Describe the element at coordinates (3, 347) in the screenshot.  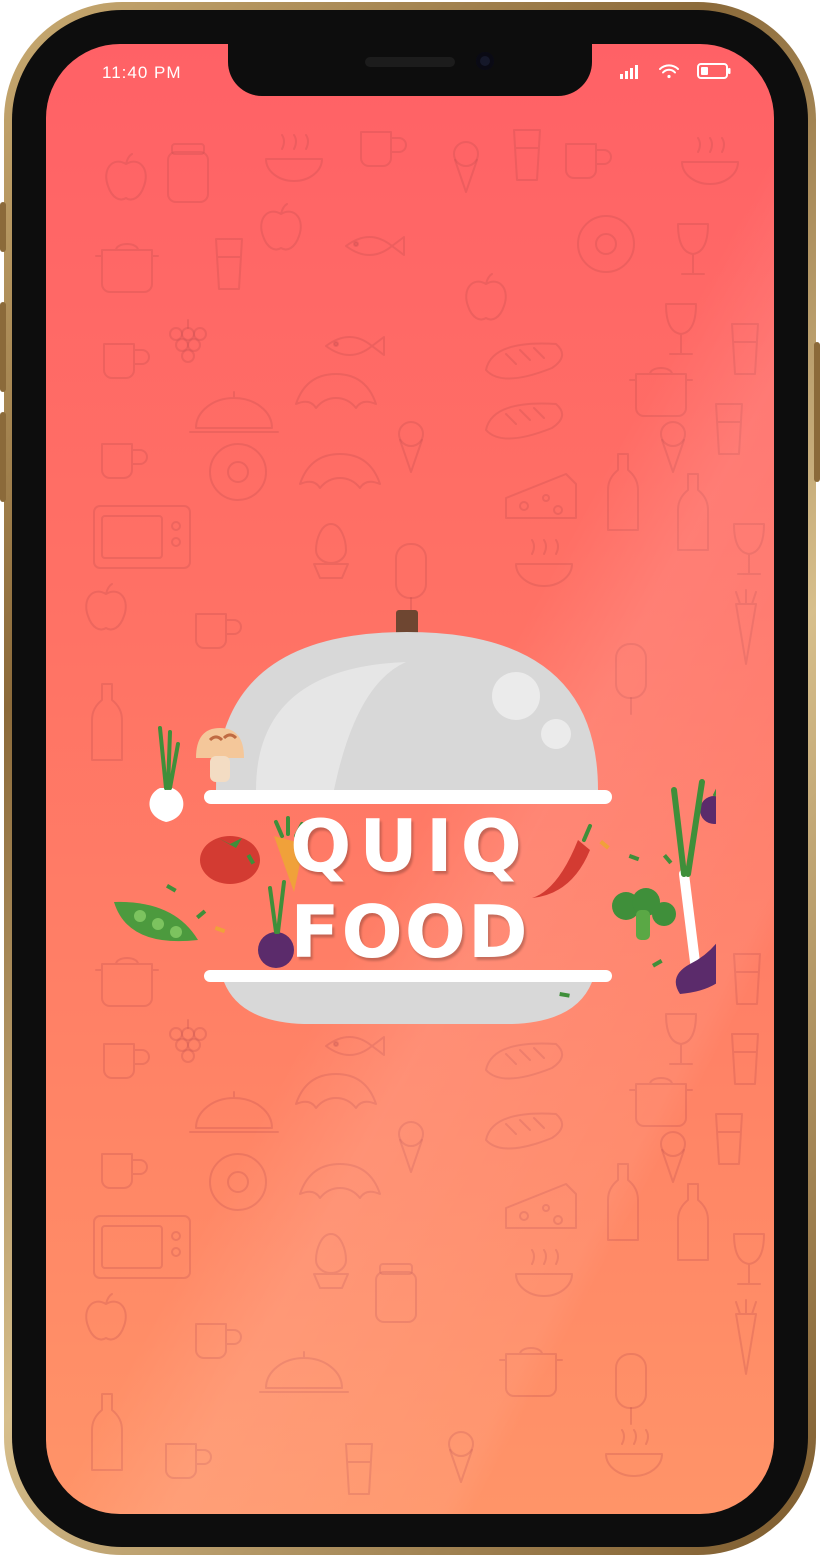
I see `volume-up-button` at that location.